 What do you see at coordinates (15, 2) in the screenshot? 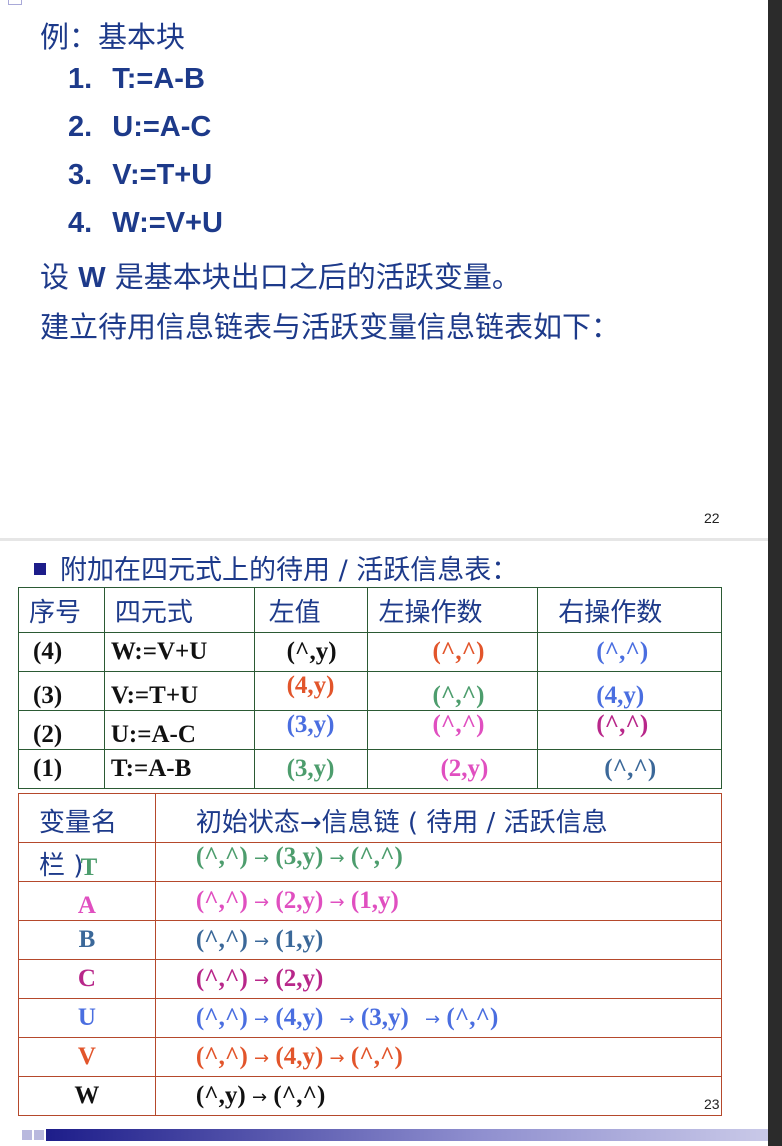
I see `corner-mark` at bounding box center [15, 2].